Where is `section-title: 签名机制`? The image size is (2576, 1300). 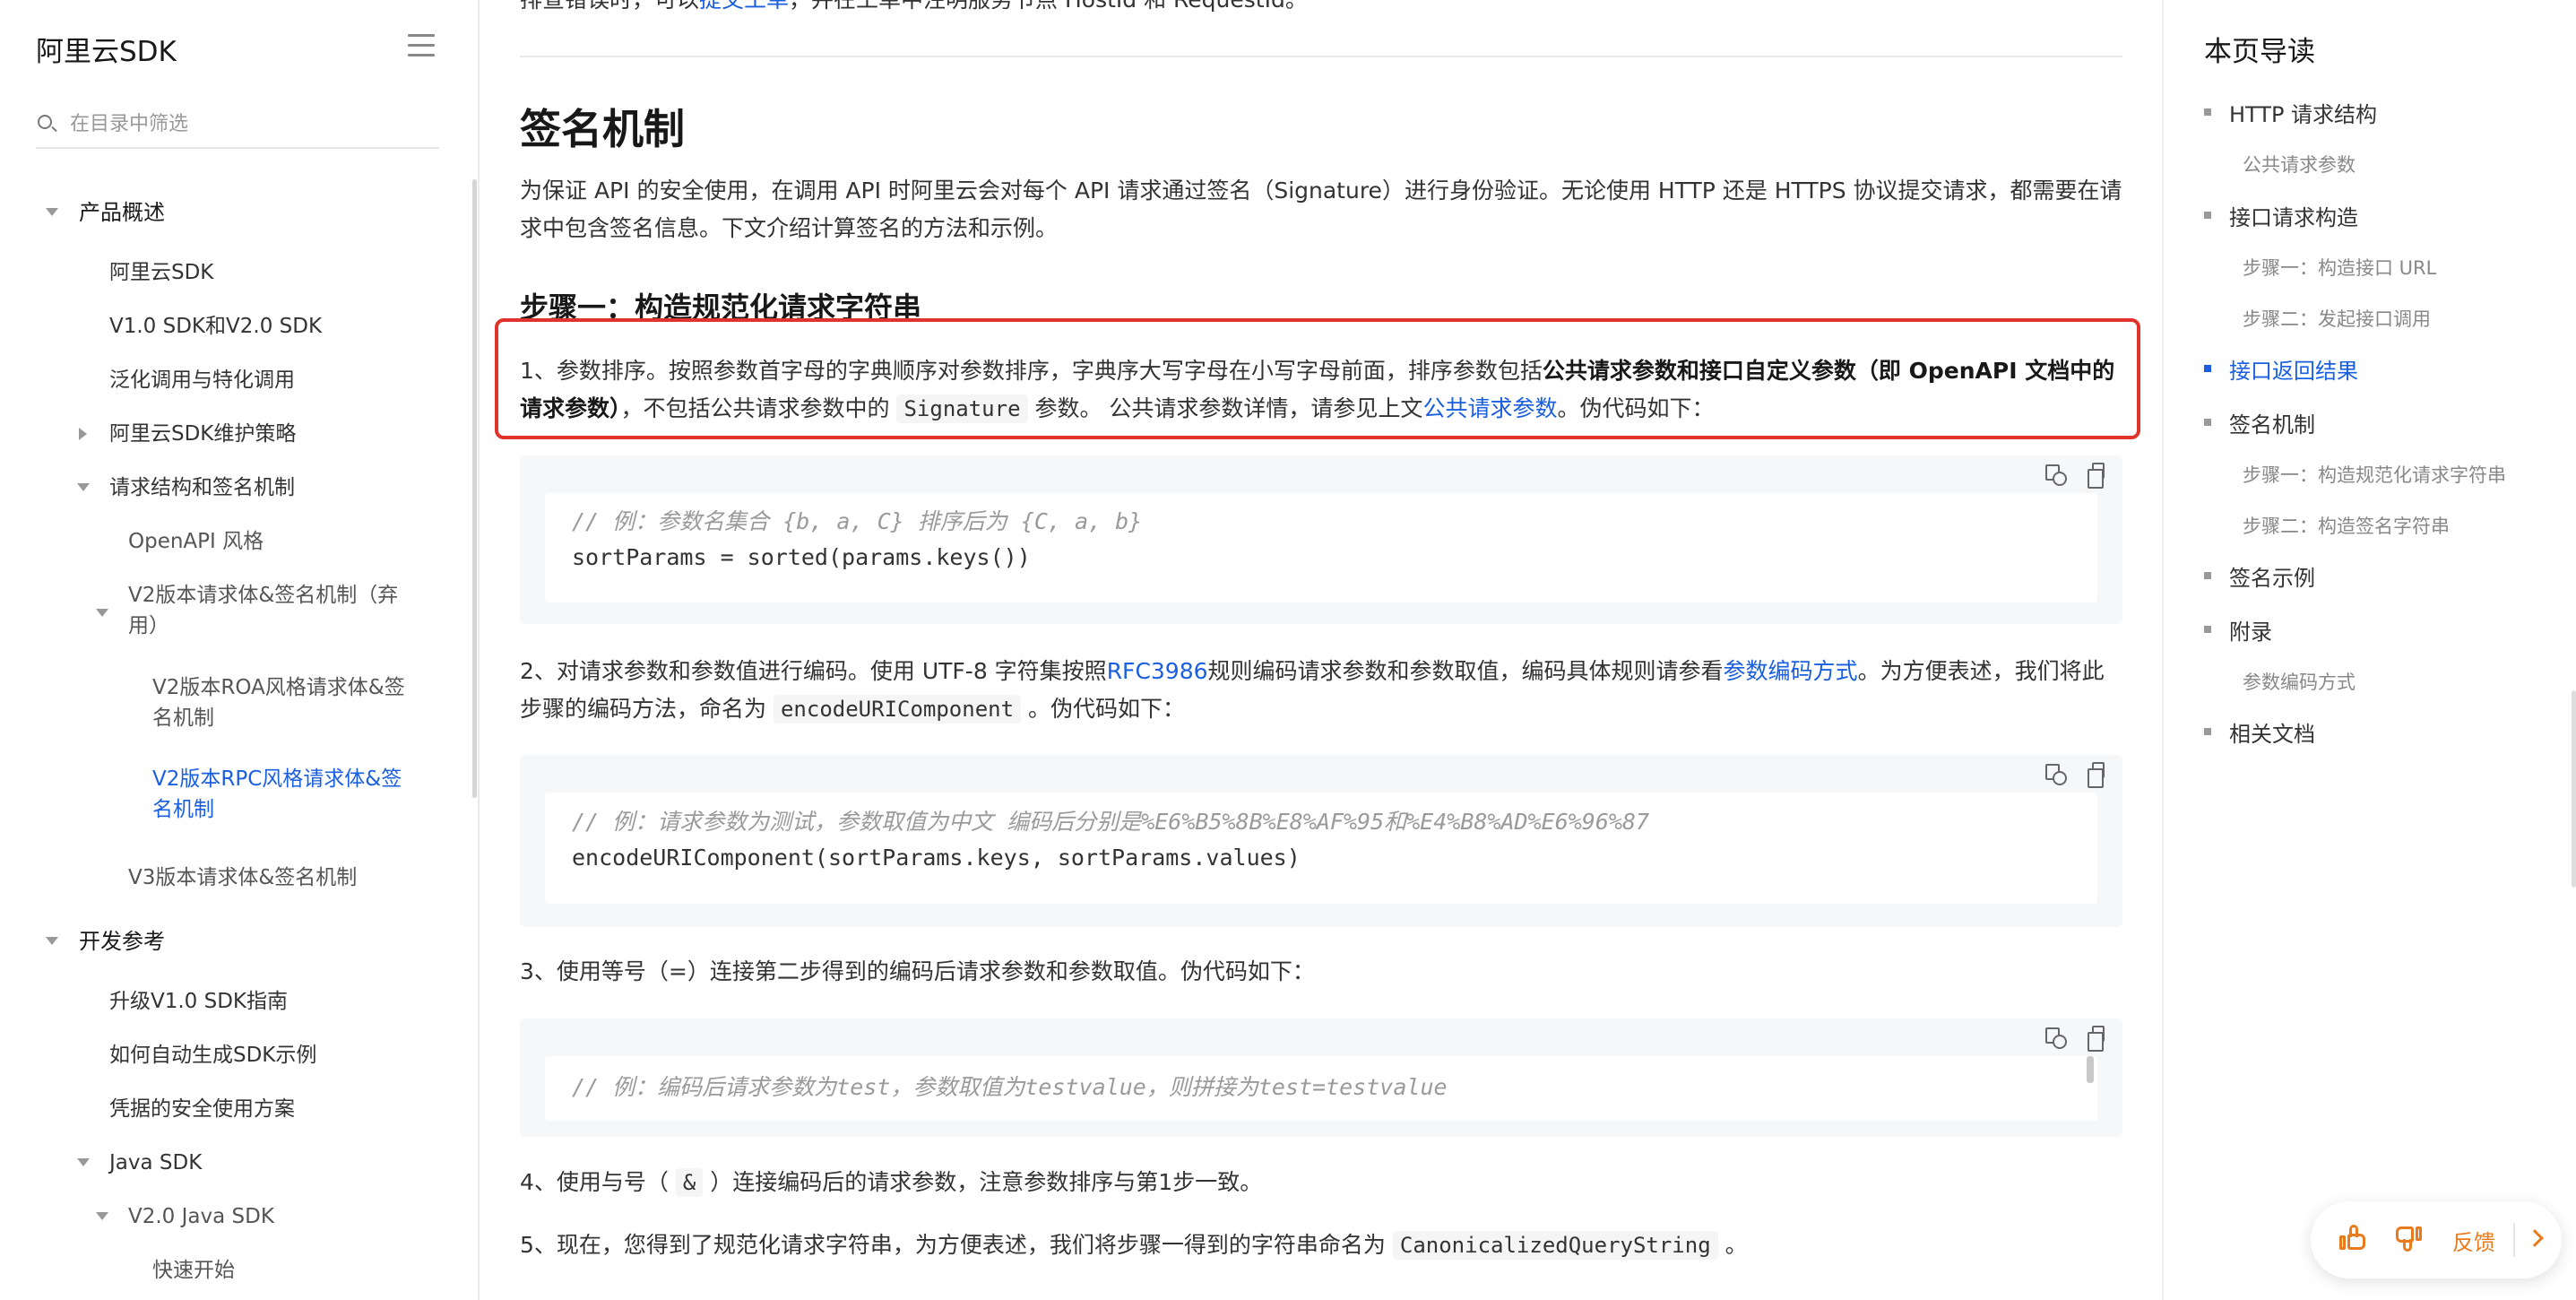 section-title: 签名机制 is located at coordinates (602, 129).